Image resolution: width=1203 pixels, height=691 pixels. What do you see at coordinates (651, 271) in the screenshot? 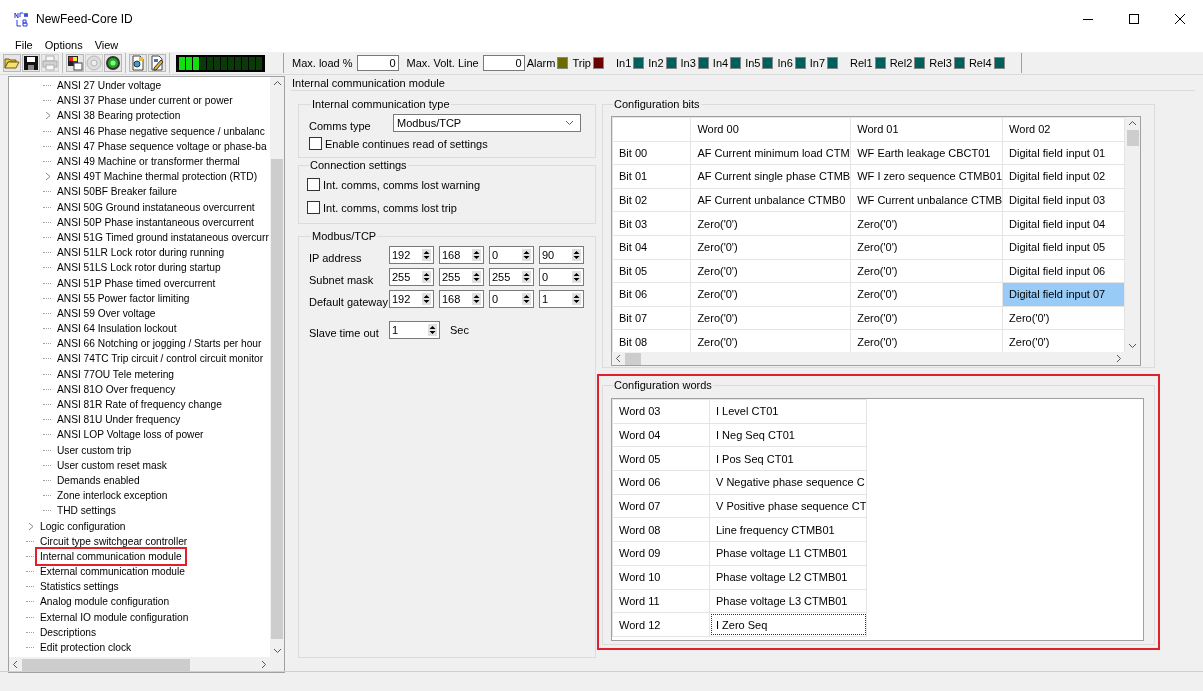
I see `row-header: Bit 05` at bounding box center [651, 271].